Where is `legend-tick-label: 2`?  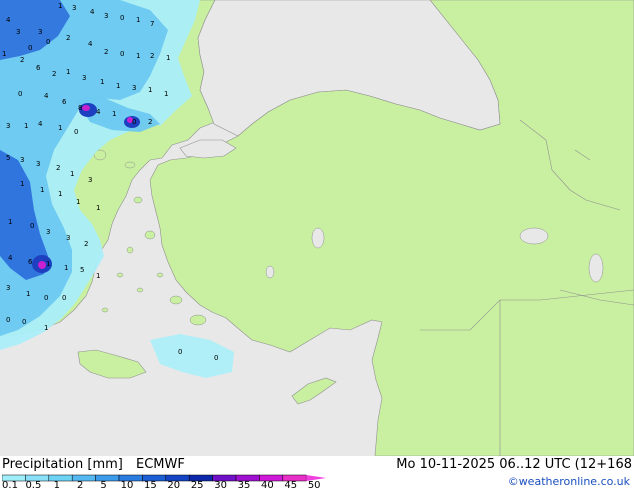 legend-tick-label: 2 is located at coordinates (80, 485).